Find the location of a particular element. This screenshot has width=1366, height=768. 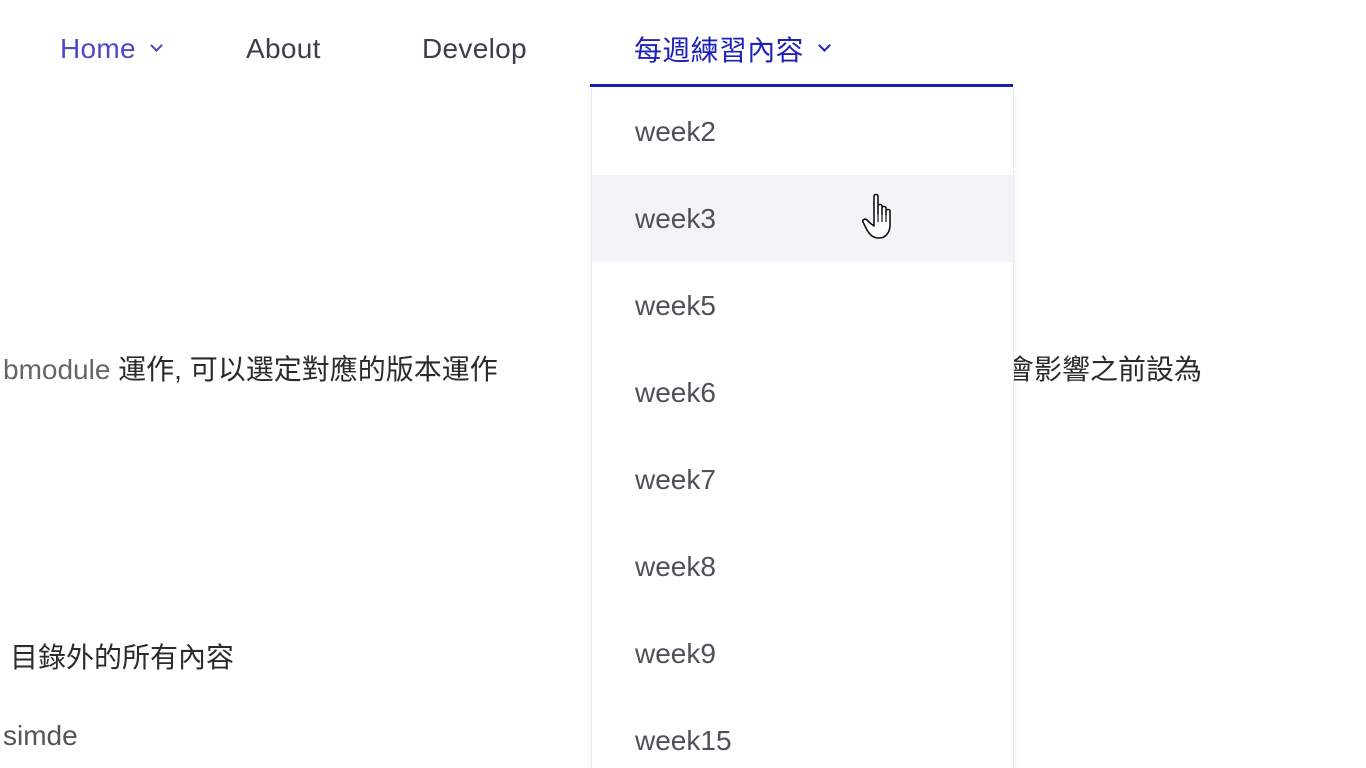

content-line-1: bmodule 運作, 可以選定對應的版本運作 is located at coordinates (250, 368).